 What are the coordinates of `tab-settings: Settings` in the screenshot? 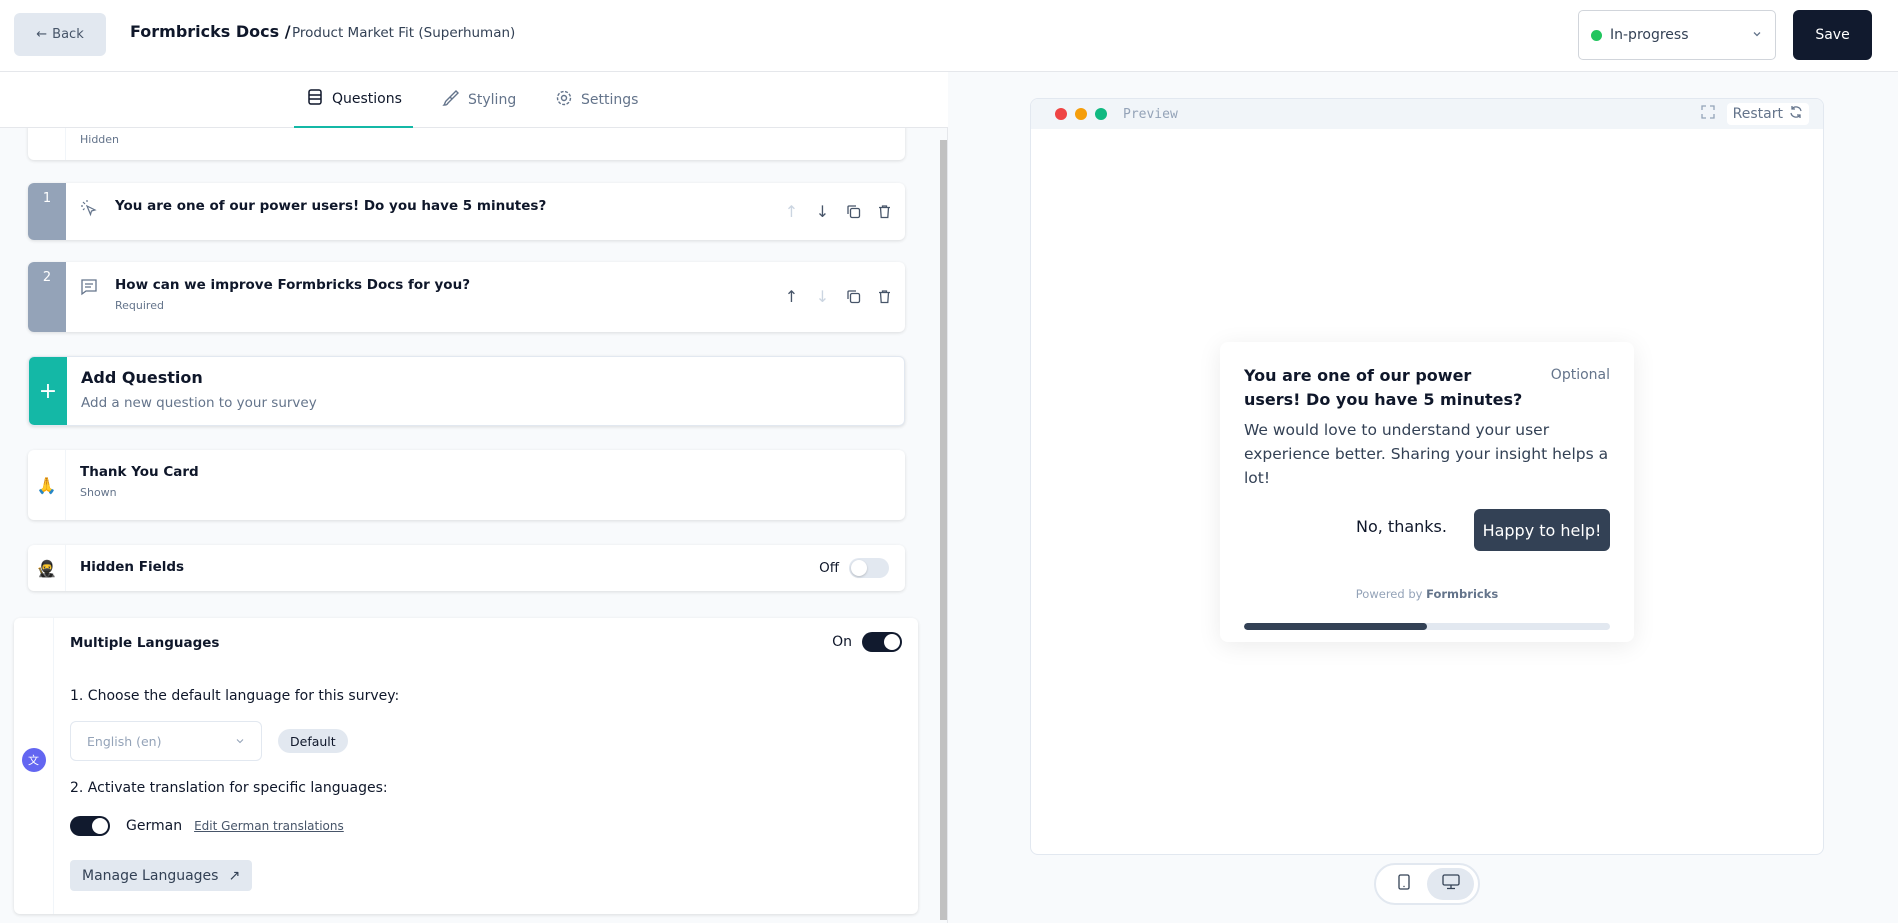 It's located at (596, 100).